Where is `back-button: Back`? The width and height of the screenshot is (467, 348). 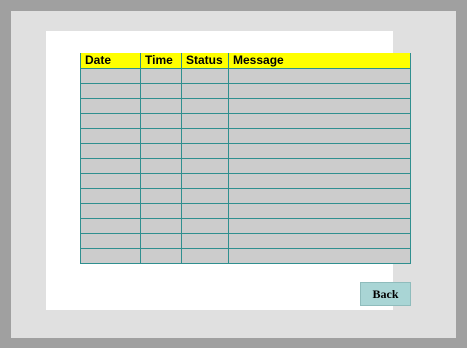 back-button: Back is located at coordinates (385, 294).